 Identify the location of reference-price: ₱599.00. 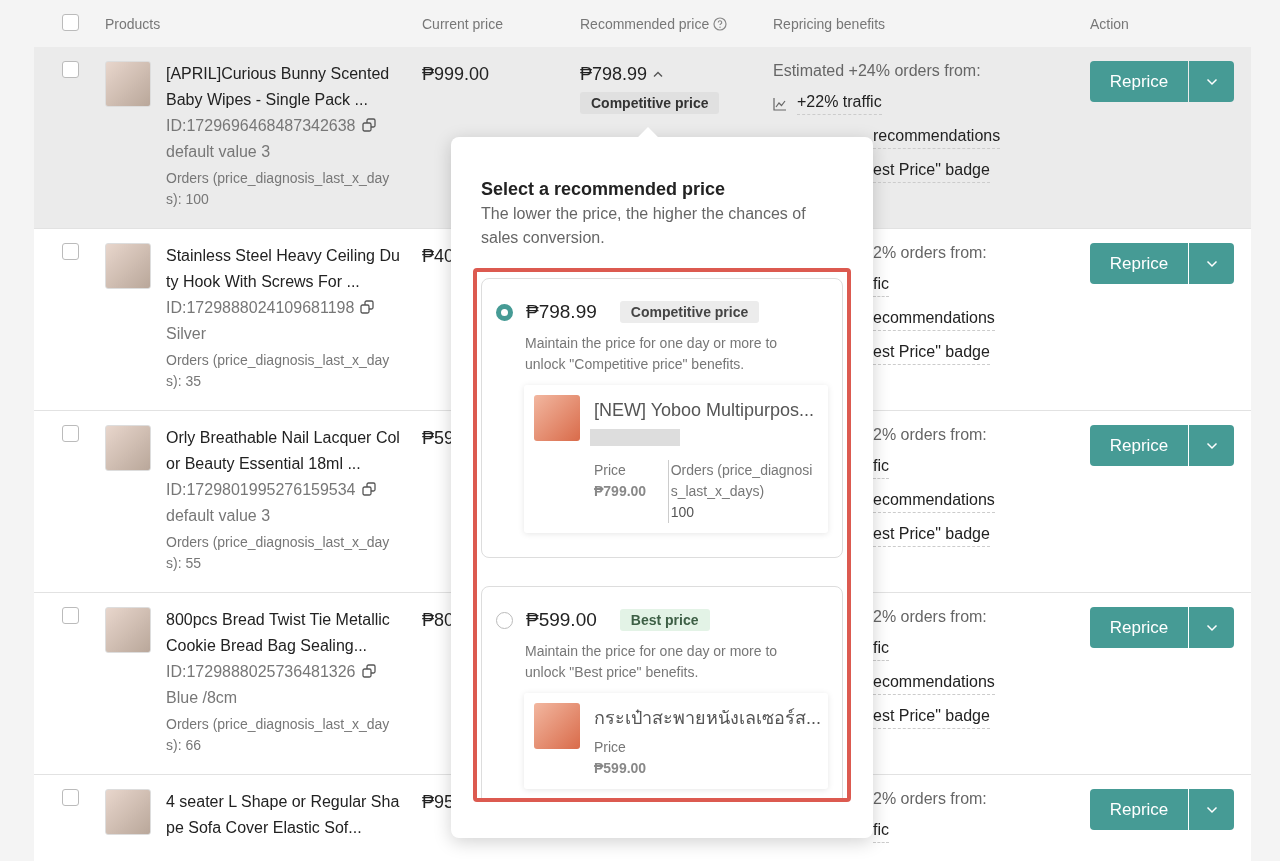
(621, 768).